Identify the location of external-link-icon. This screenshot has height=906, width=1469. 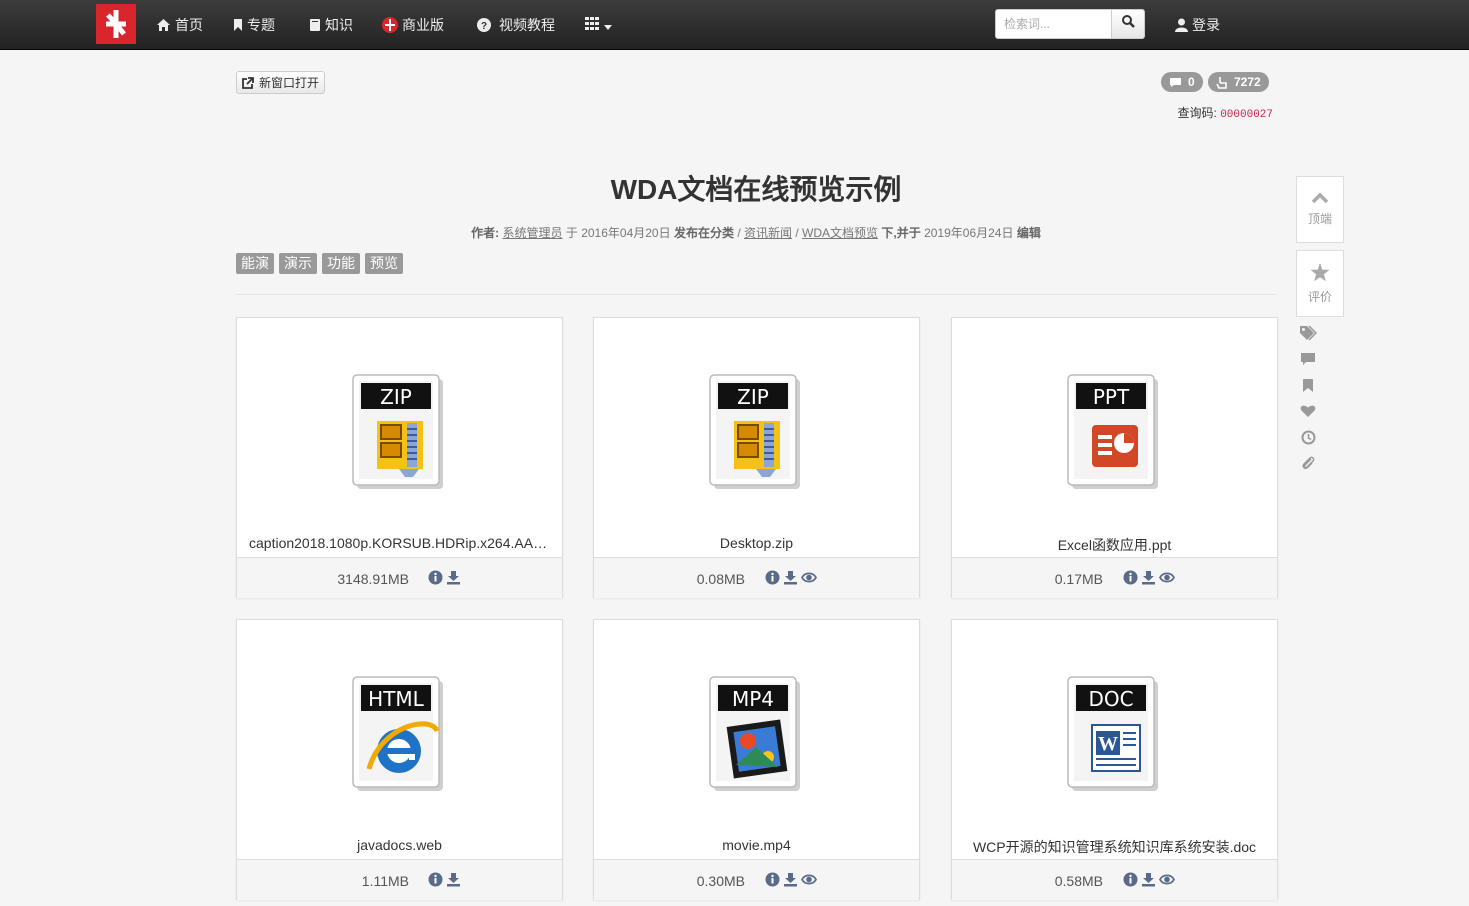
(248, 82).